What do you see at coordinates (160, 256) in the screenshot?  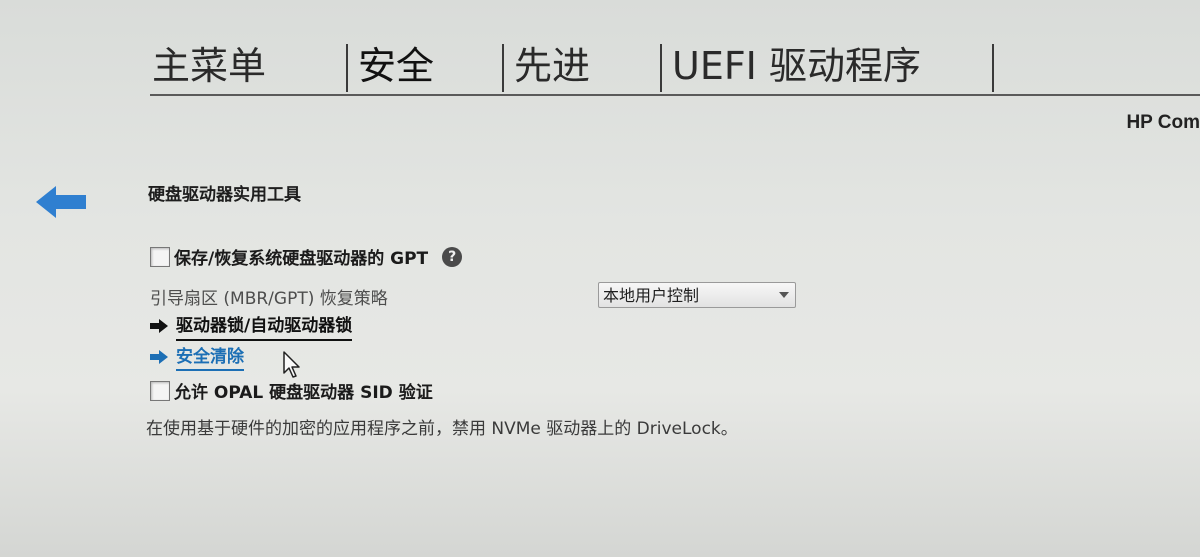 I see `gpt-checkbox` at bounding box center [160, 256].